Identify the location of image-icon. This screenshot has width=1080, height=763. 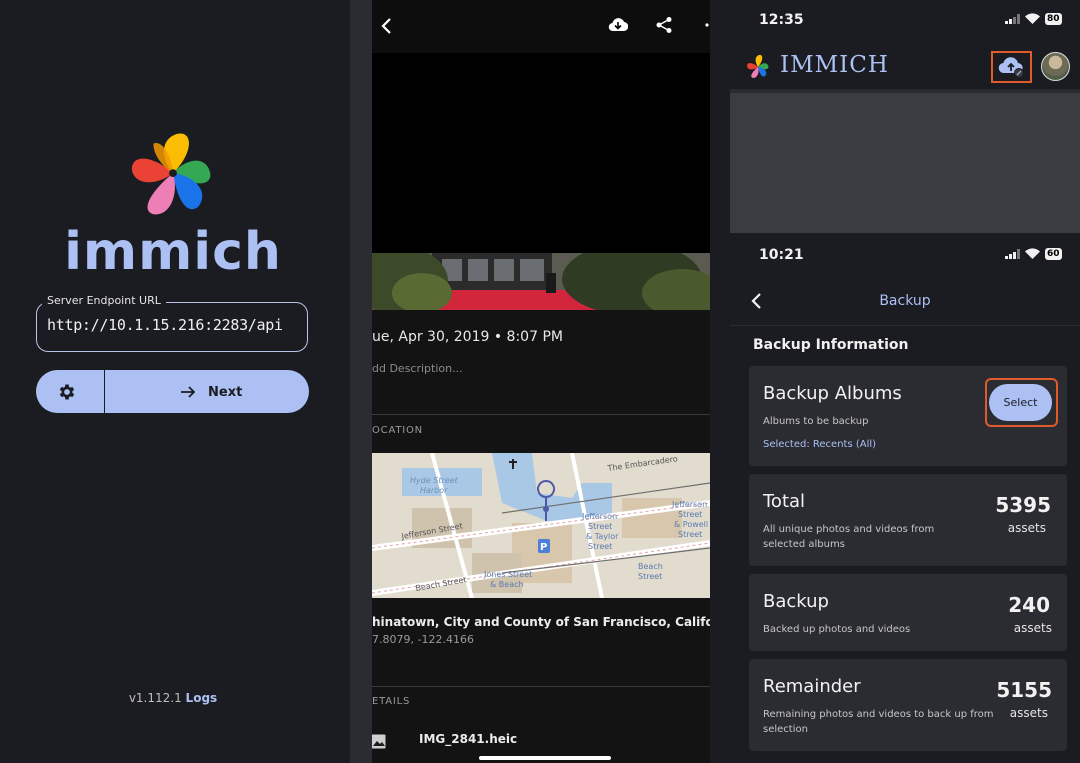
(379, 741).